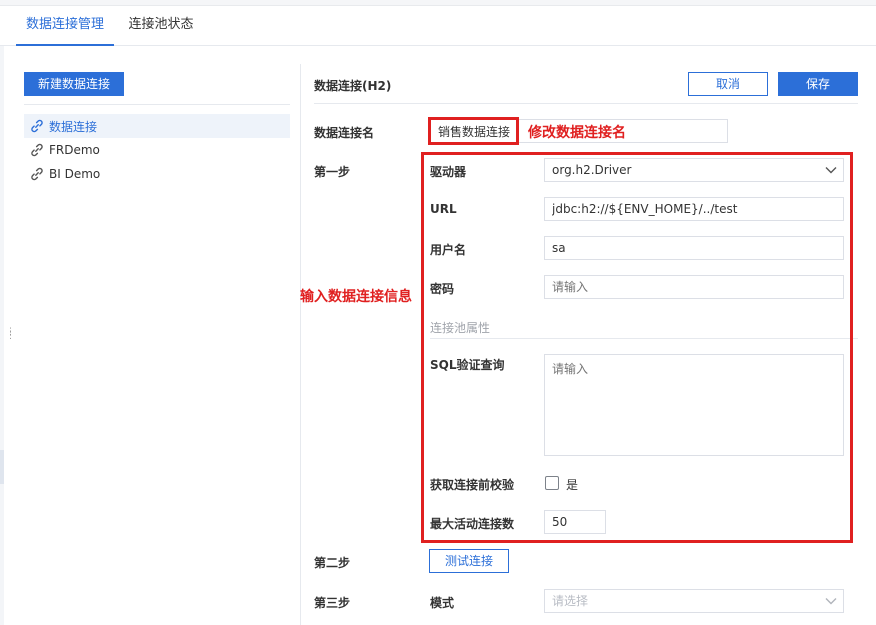  What do you see at coordinates (818, 84) in the screenshot?
I see `save-button: 保存` at bounding box center [818, 84].